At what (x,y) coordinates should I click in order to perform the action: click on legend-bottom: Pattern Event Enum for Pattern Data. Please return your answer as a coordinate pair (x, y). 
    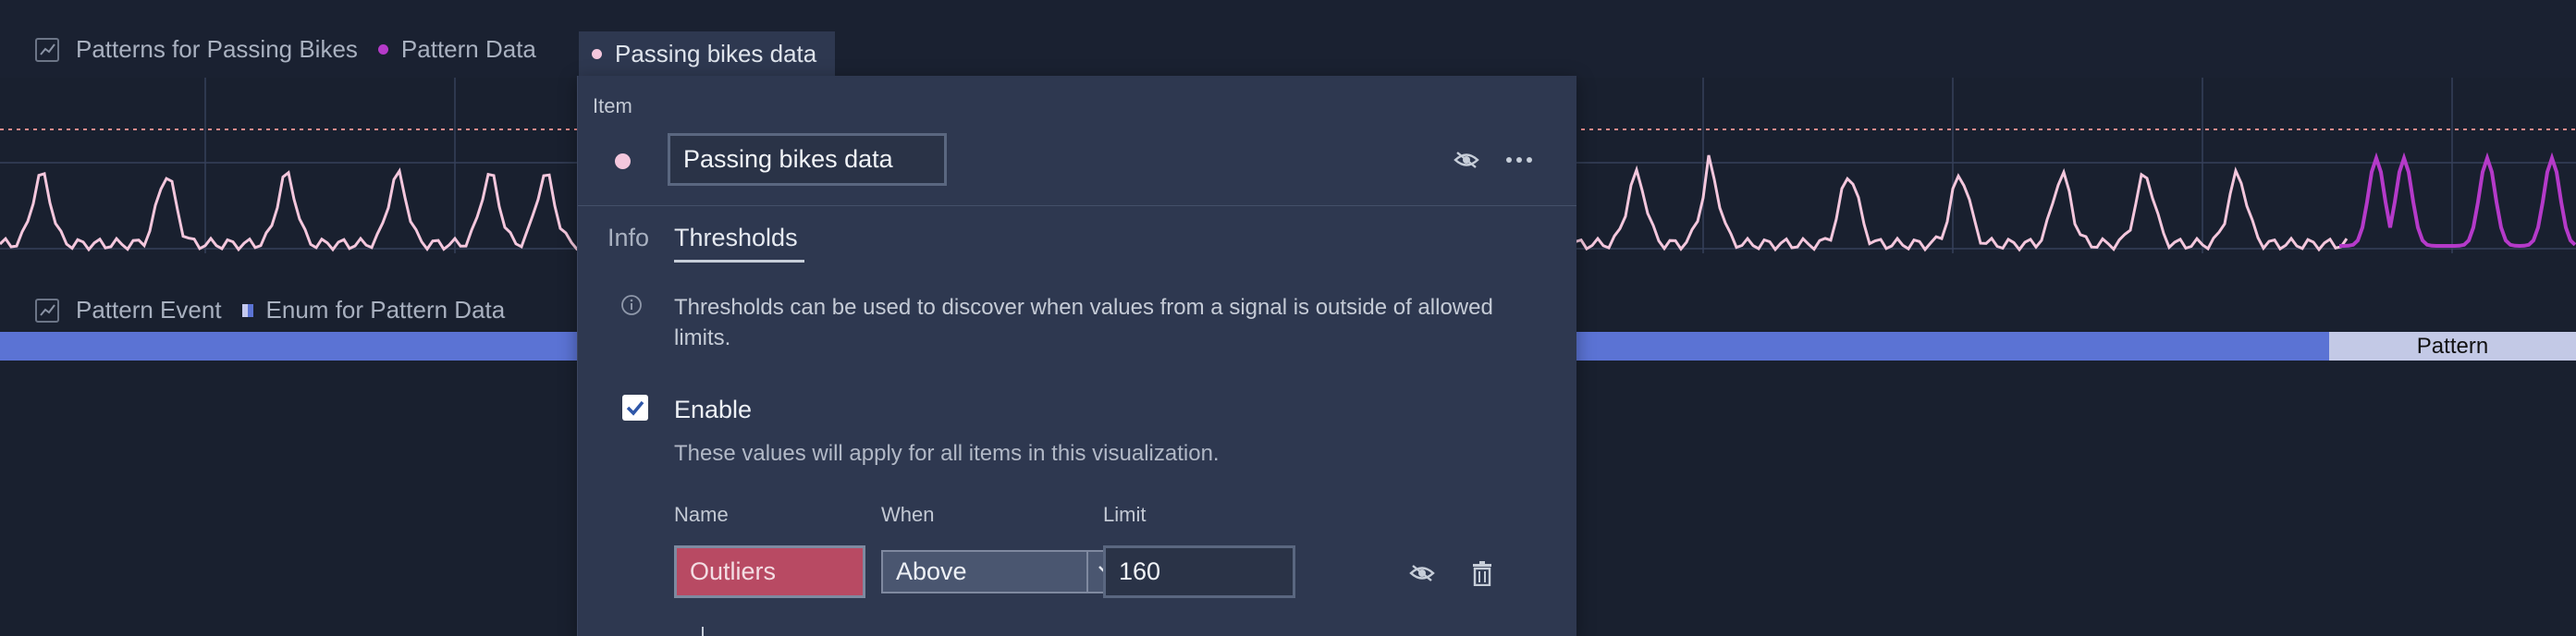
    Looking at the image, I should click on (270, 310).